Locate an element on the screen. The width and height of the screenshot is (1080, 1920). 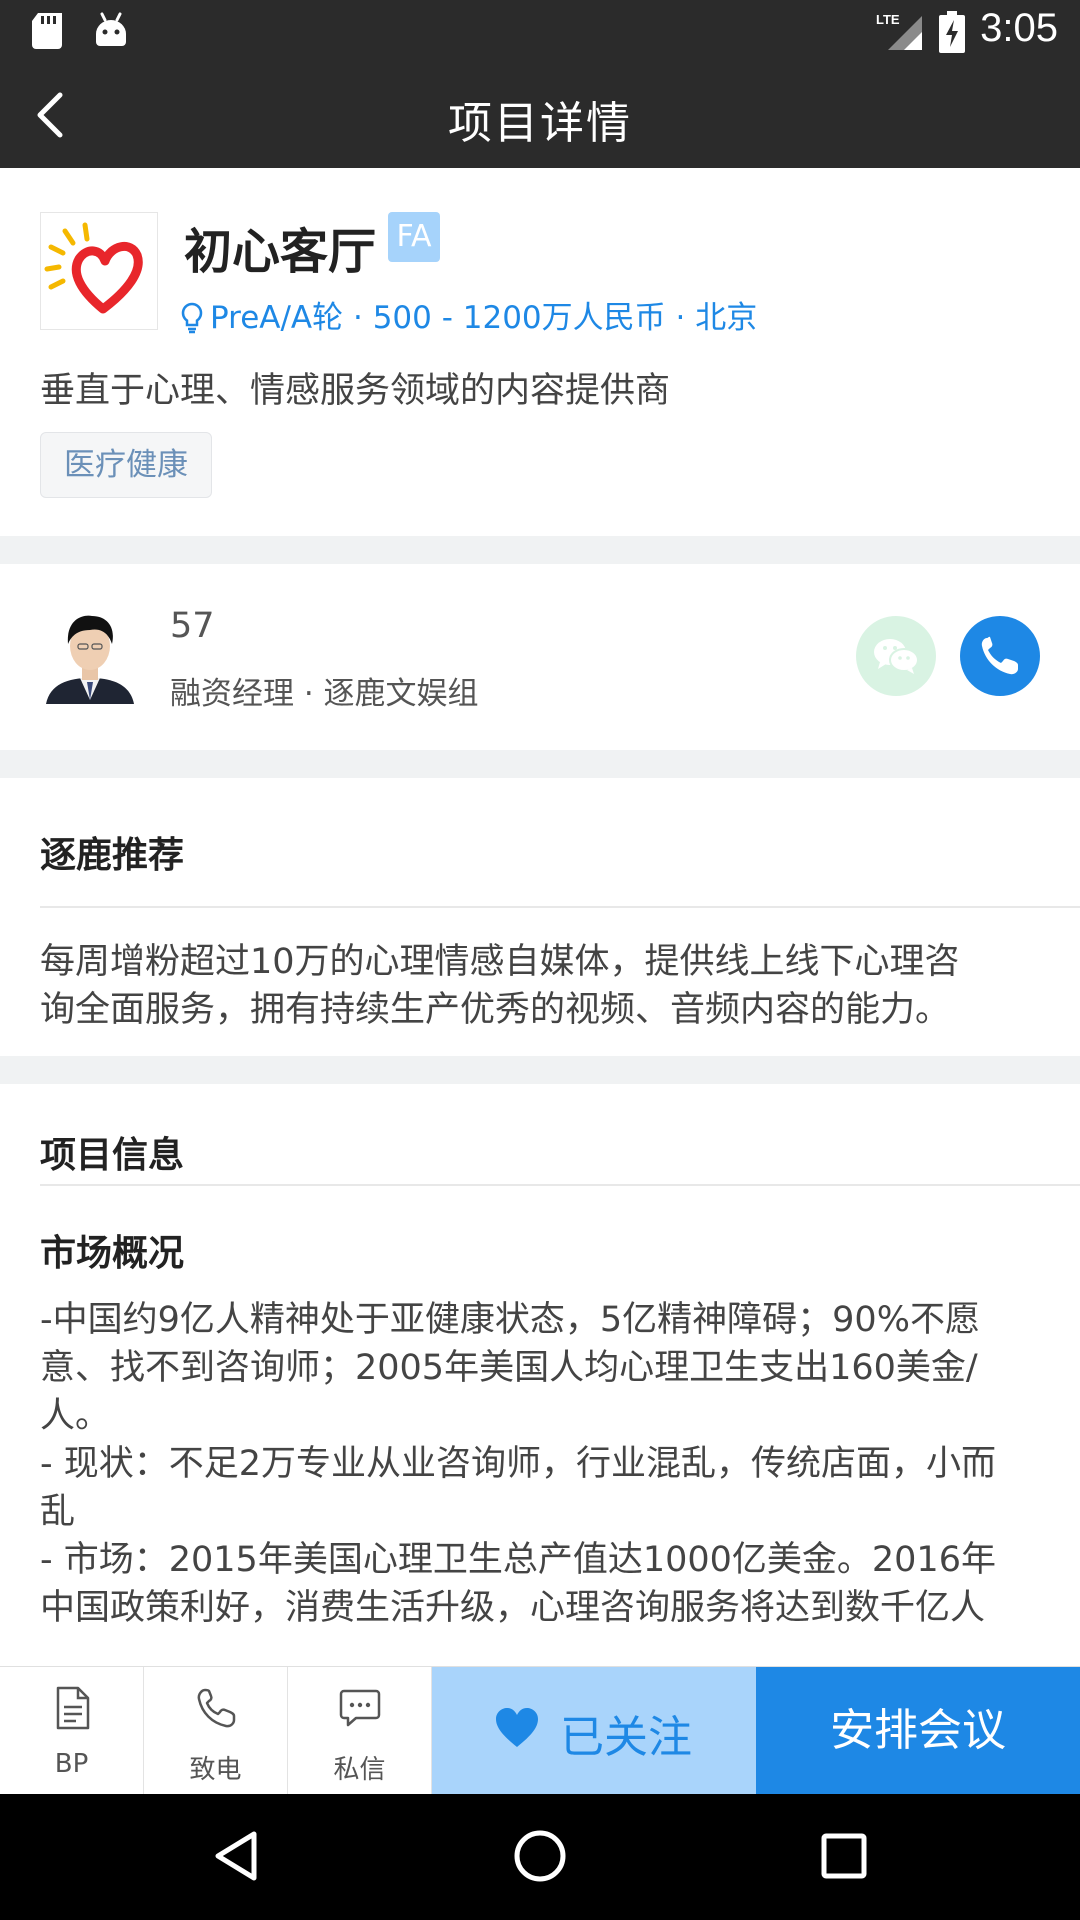
sd-card-icon is located at coordinates (47, 31).